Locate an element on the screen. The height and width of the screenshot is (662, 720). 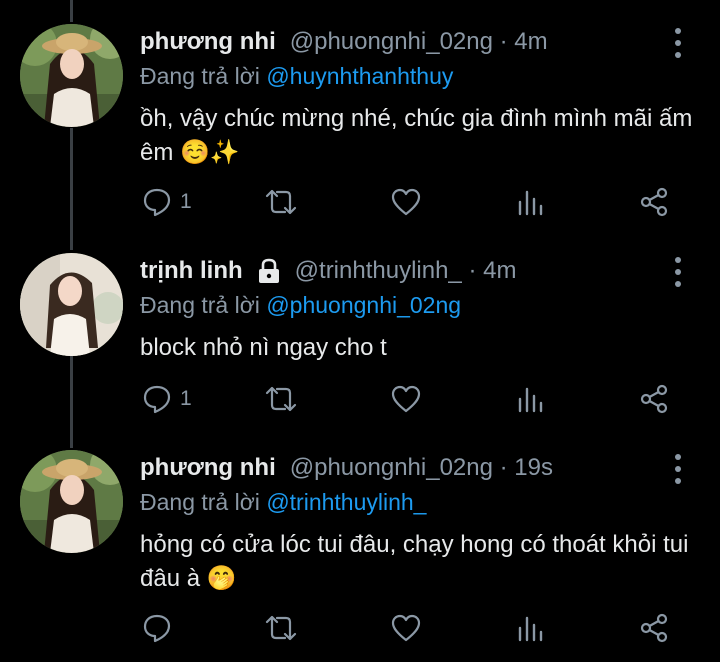
tweet-header: trịnh linh @trinhthuylinh_ · 4m is located at coordinates (328, 271).